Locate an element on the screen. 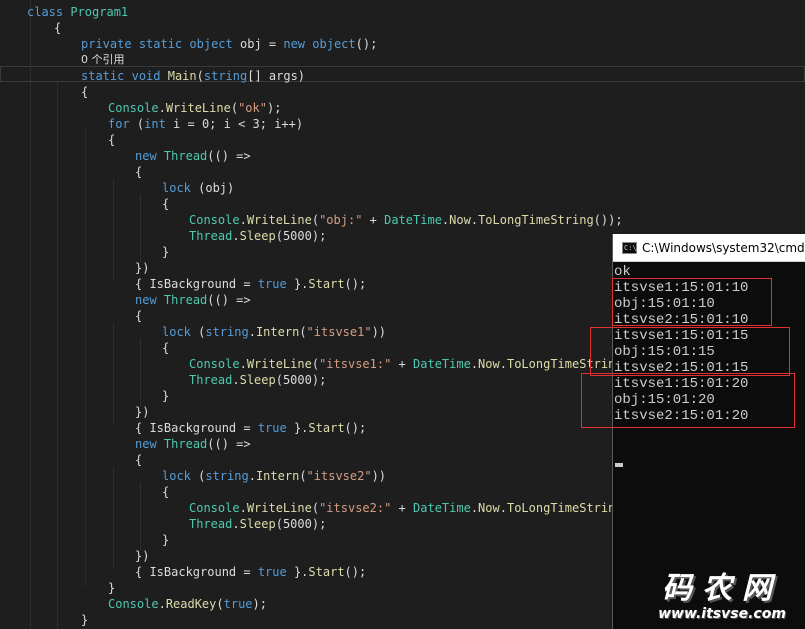 Image resolution: width=805 pixels, height=629 pixels. code-token: string is located at coordinates (227, 476).